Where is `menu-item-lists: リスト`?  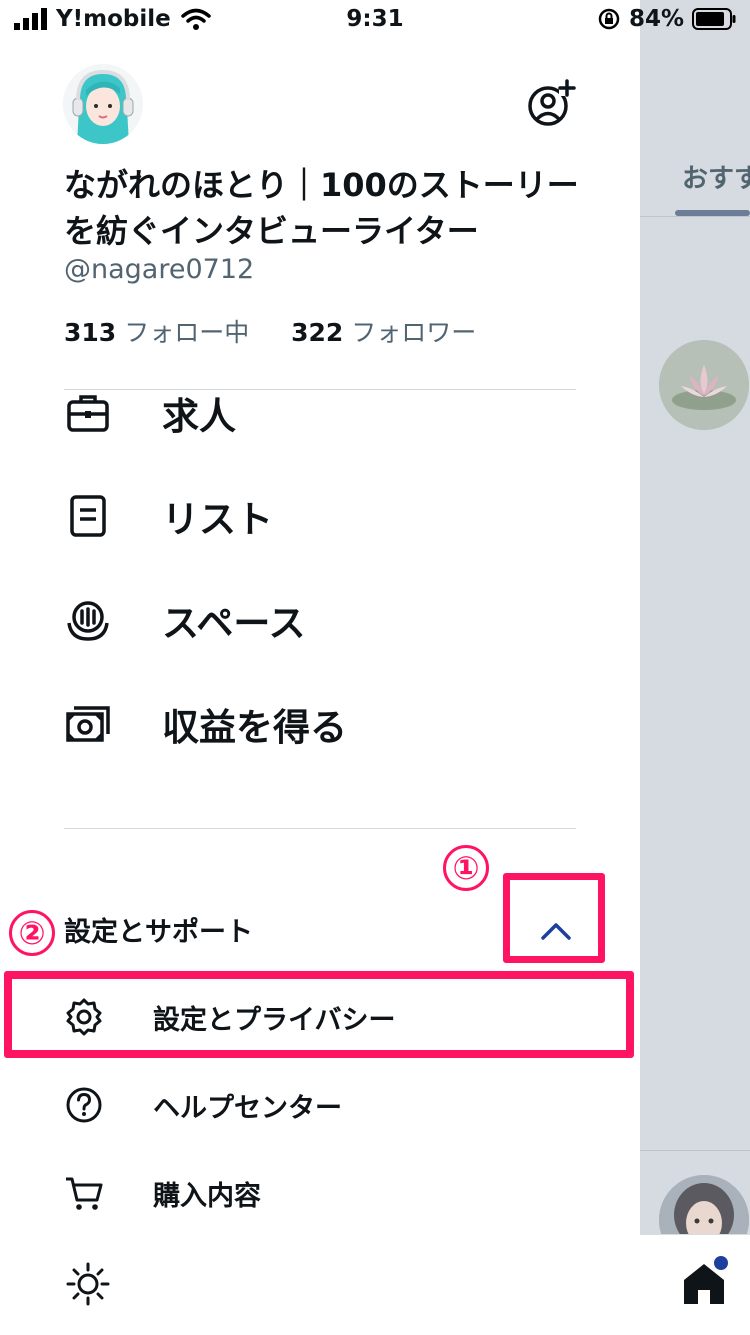
menu-item-lists: リスト is located at coordinates (324, 516).